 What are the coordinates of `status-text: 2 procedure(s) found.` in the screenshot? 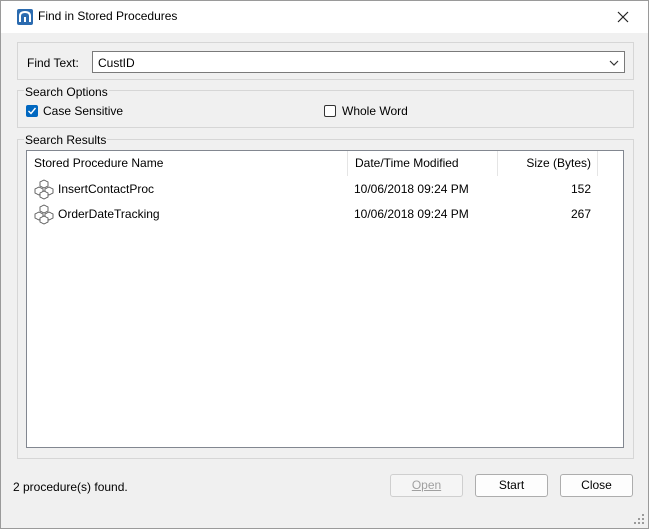 It's located at (70, 487).